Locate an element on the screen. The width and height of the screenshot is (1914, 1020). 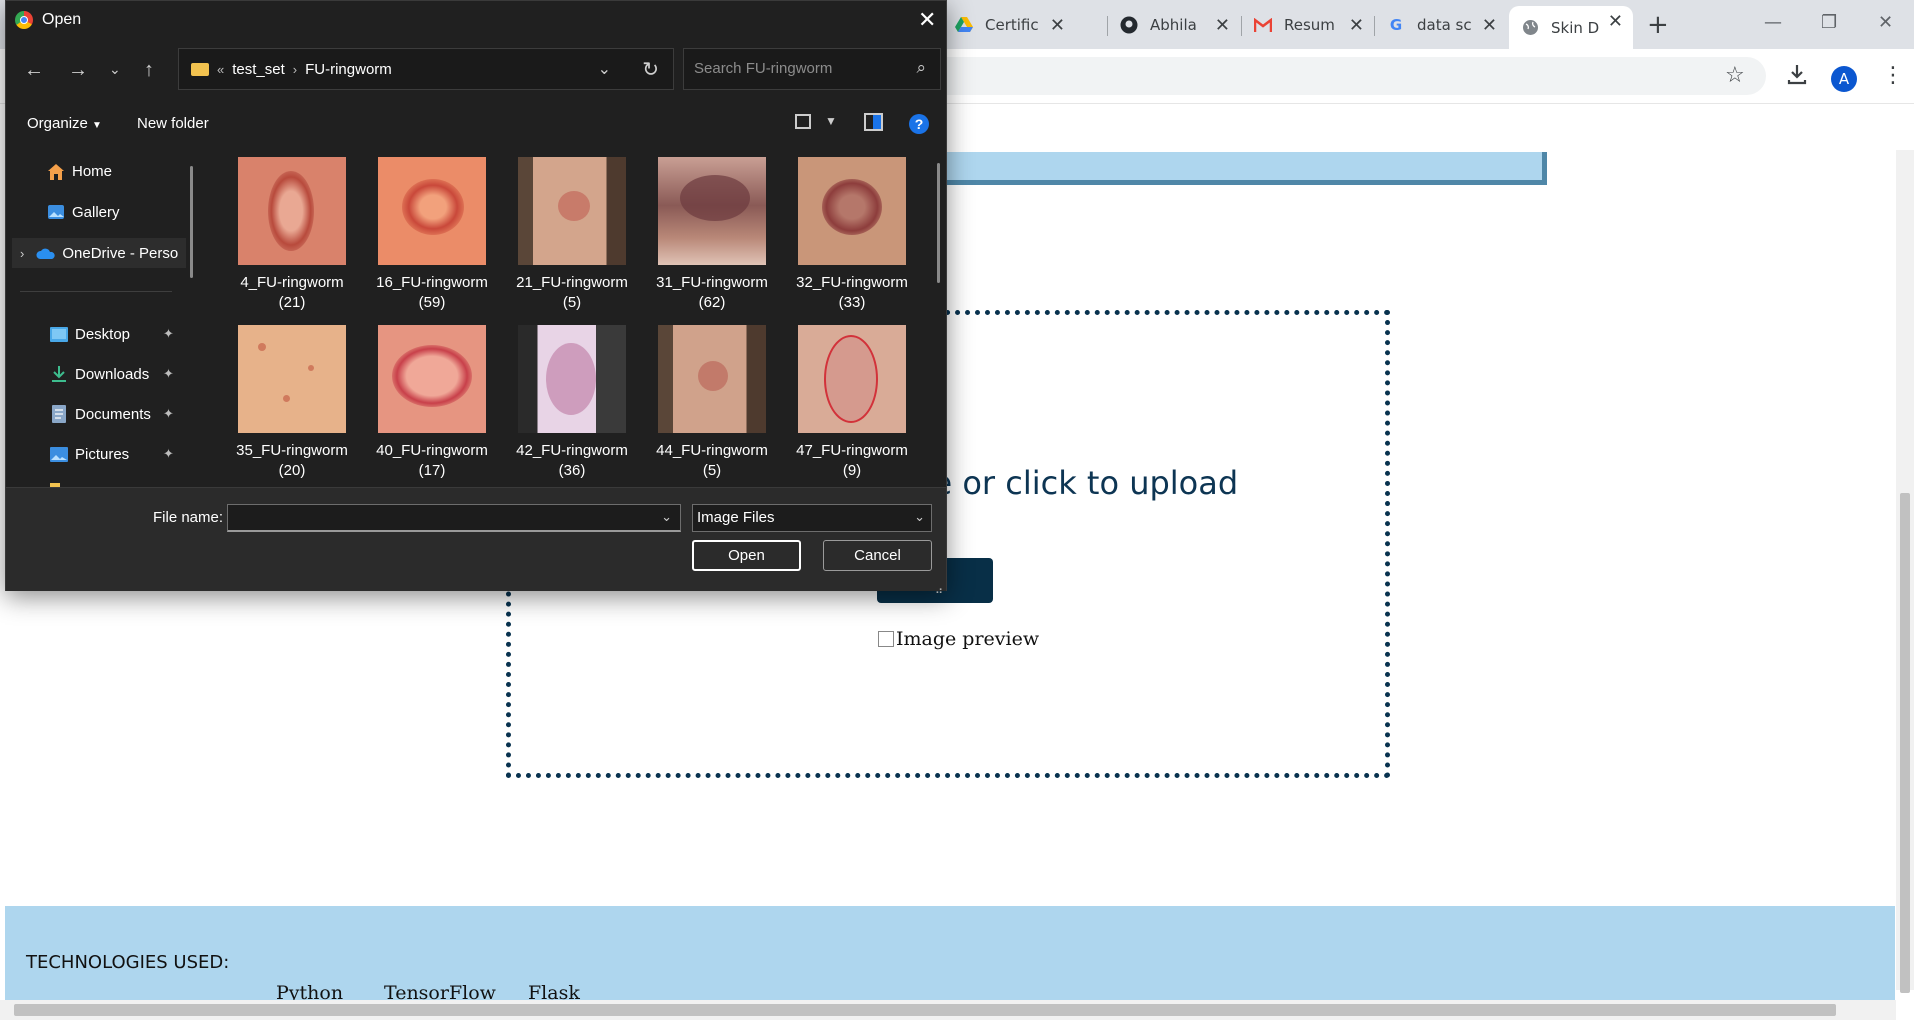
tab-certificates: Certific ✕ is located at coordinates (1015, 25).